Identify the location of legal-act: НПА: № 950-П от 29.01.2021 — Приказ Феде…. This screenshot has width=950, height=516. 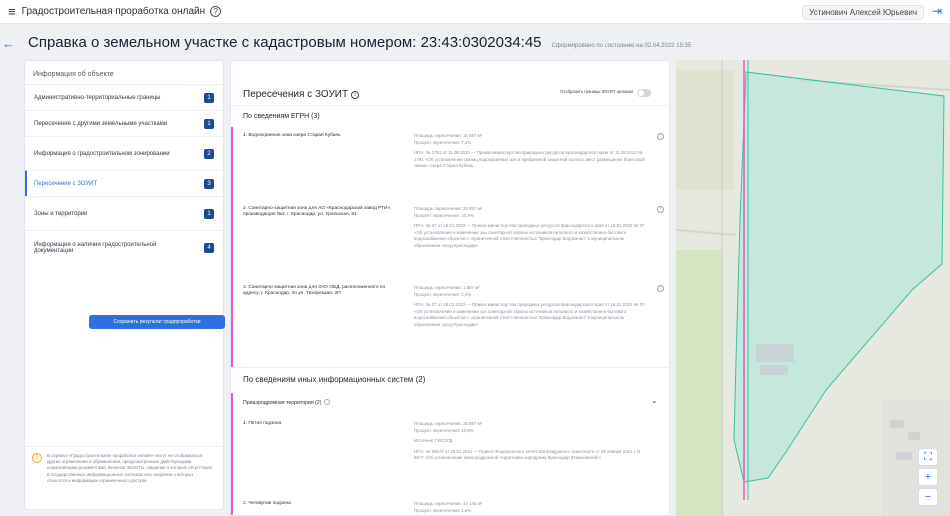
(527, 454).